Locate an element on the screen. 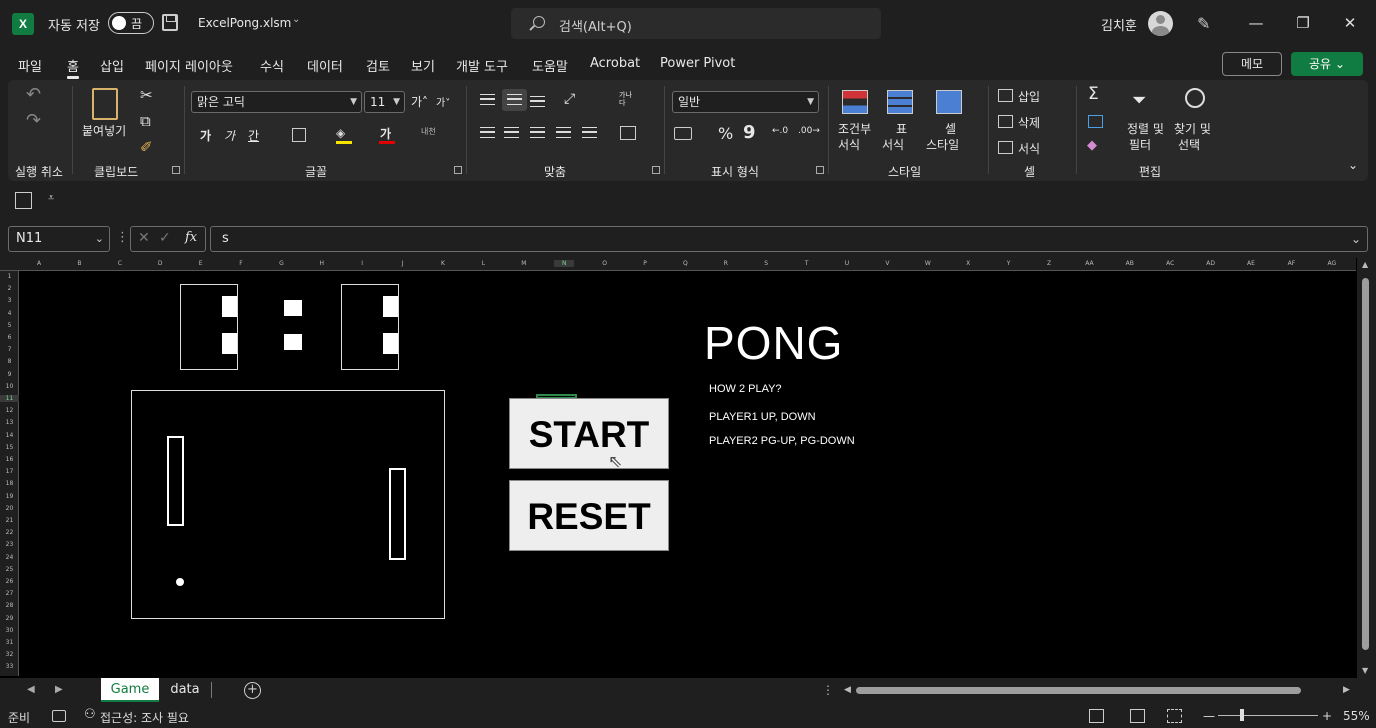 The image size is (1376, 728). tab-acrobat: Acrobat is located at coordinates (615, 63).